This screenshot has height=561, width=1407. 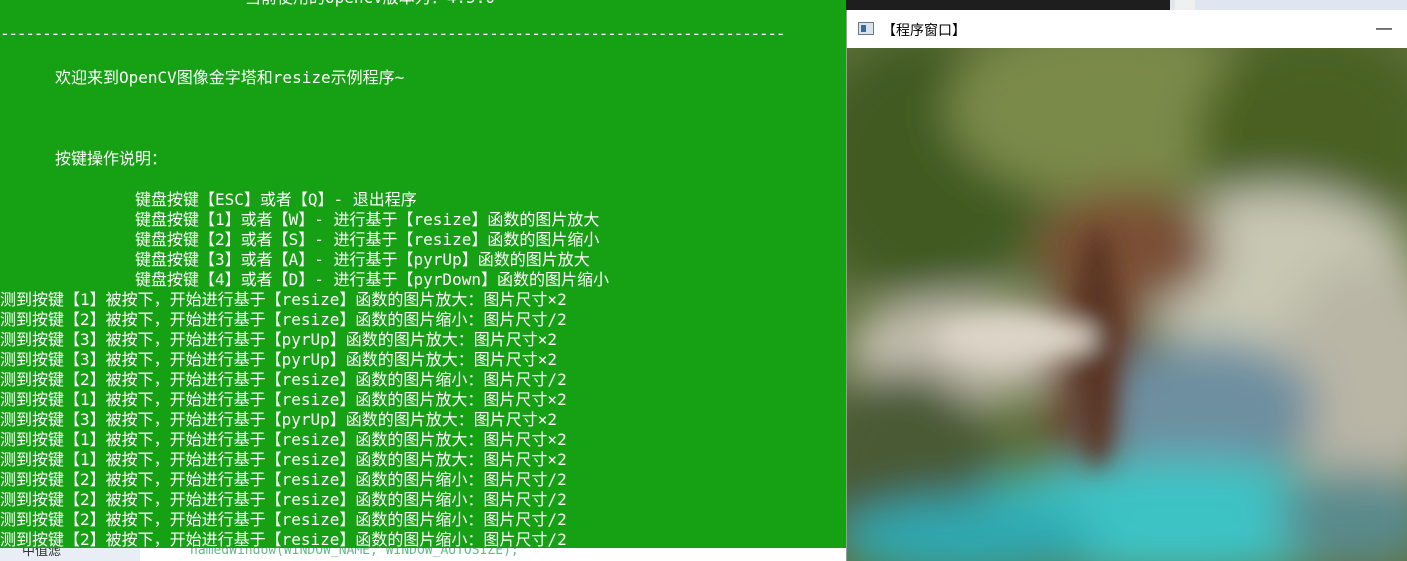 What do you see at coordinates (367, 219) in the screenshot?
I see `key-instruction-line: 键盘按键【1】或者【W】- 进行基于【resize】函数的图片放大` at bounding box center [367, 219].